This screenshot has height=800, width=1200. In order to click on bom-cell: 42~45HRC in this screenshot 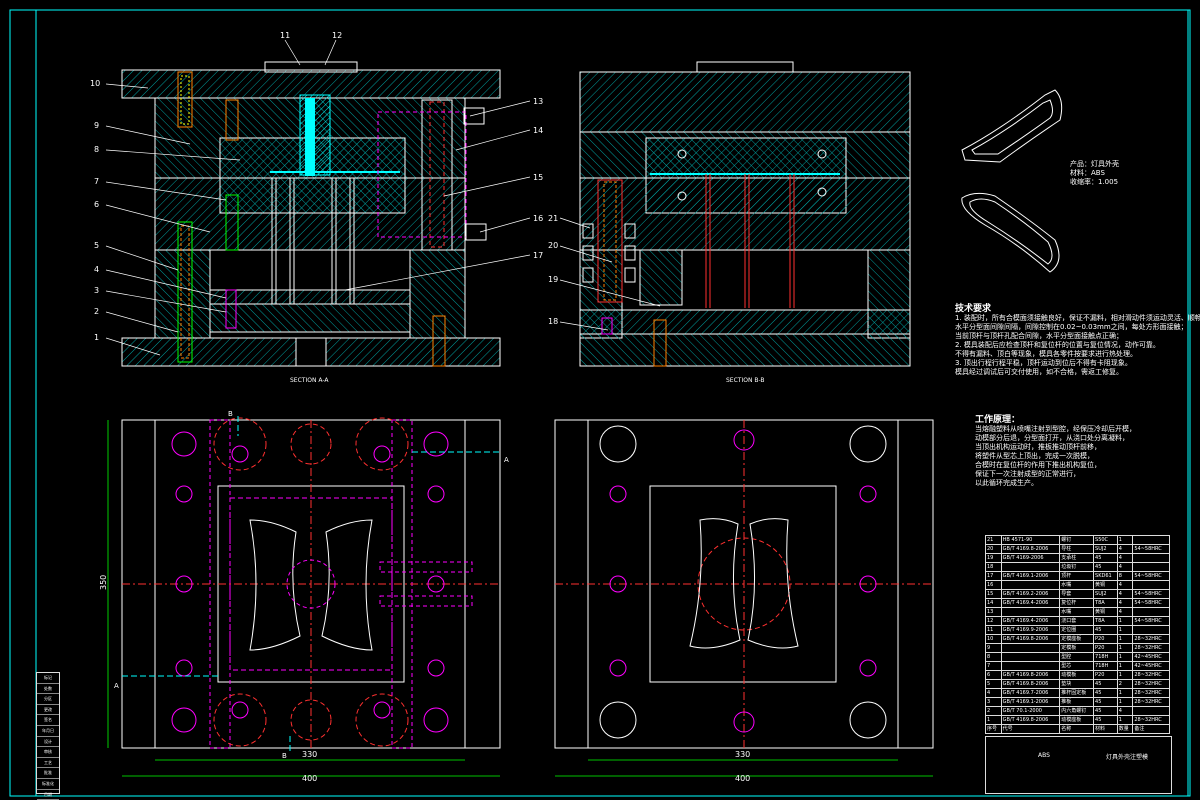, I will do `click(1151, 657)`.